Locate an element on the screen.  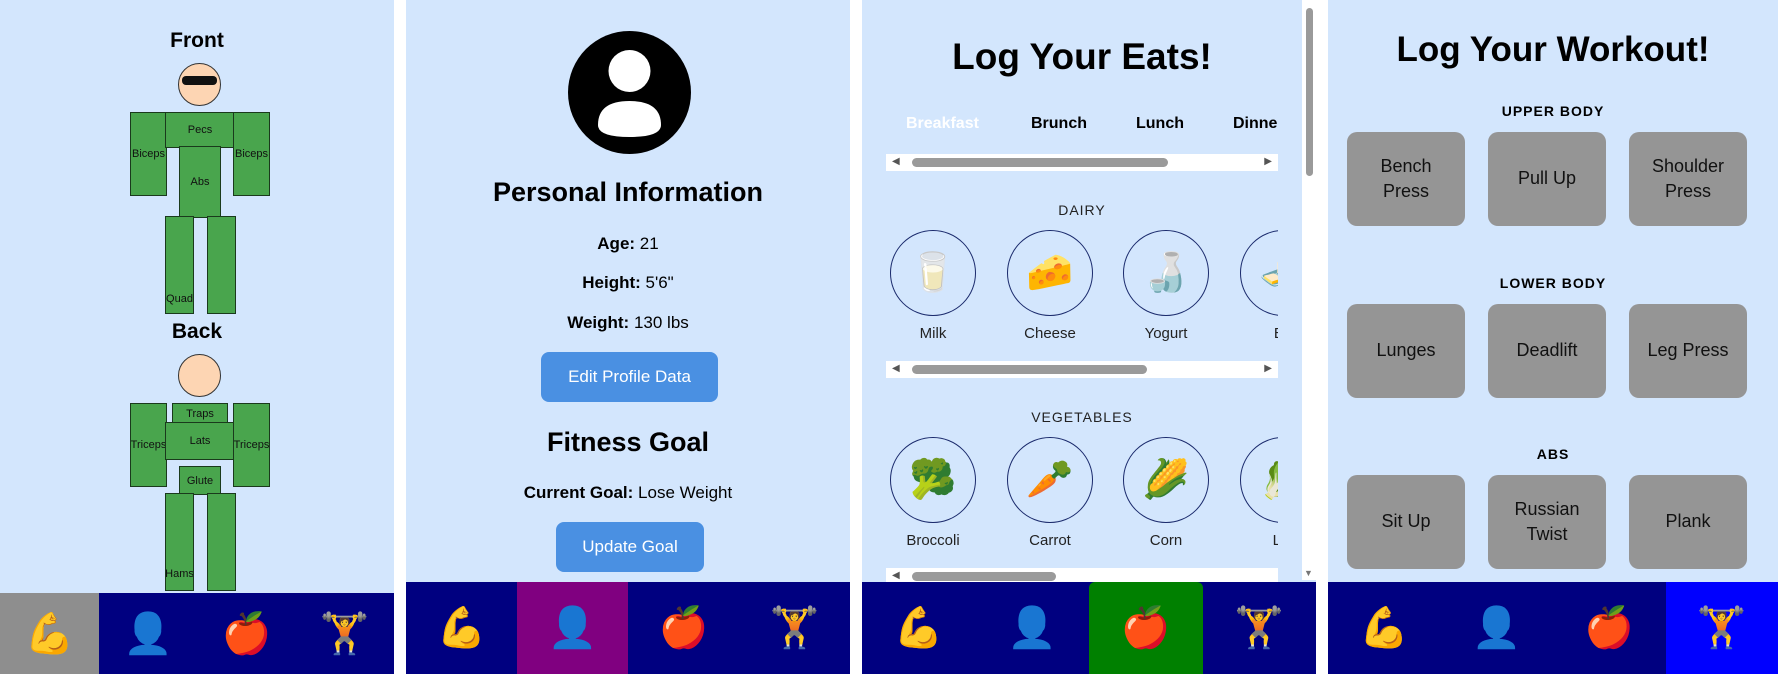
carrot-icon: 🥕 is located at coordinates (1050, 480).